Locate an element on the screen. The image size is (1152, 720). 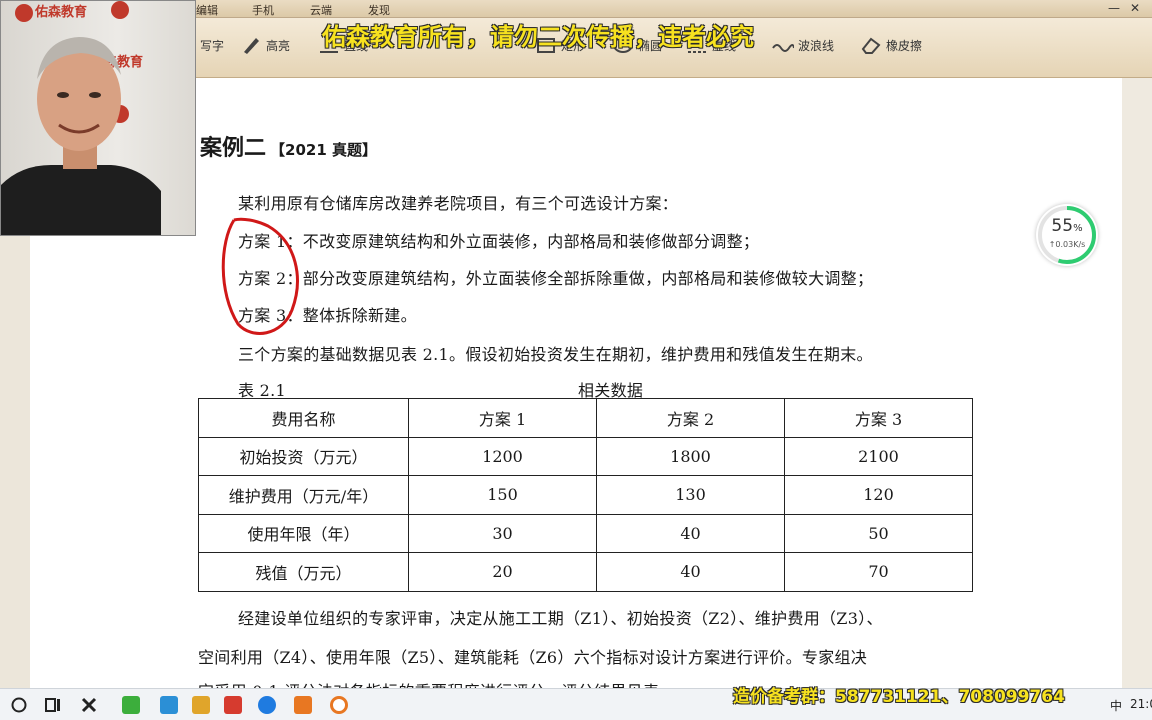
app-circle-icon is located at coordinates (267, 705).